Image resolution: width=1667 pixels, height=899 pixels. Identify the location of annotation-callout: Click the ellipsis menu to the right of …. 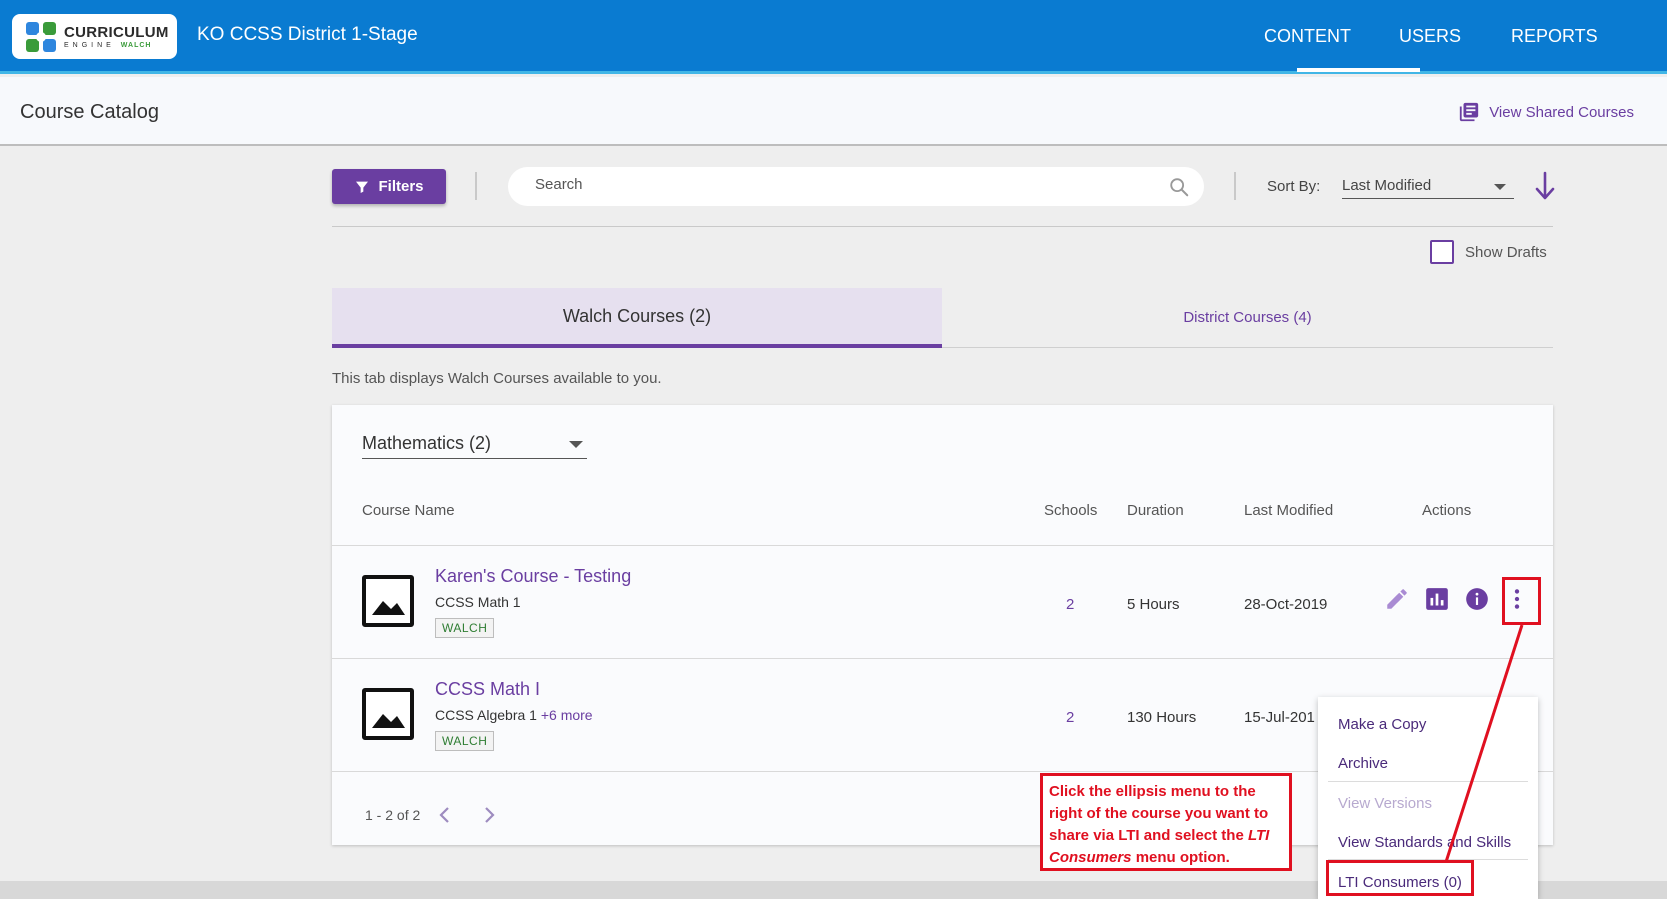
(1166, 822).